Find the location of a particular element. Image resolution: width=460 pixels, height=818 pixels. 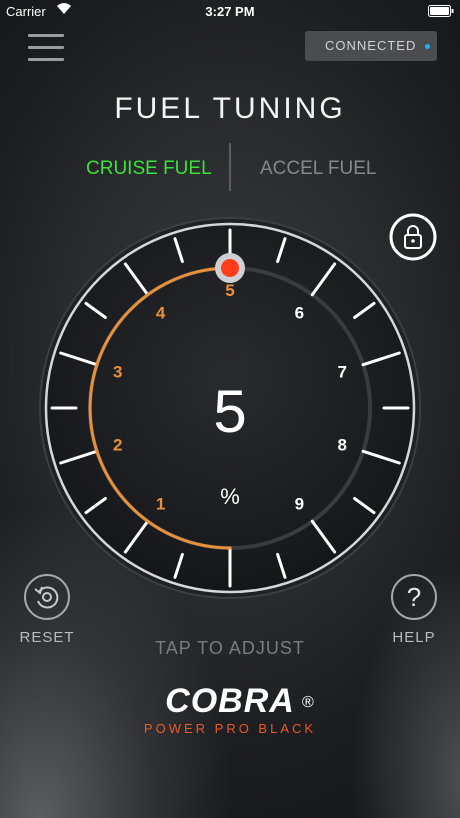

gauge-scale-label: 9 is located at coordinates (299, 503).